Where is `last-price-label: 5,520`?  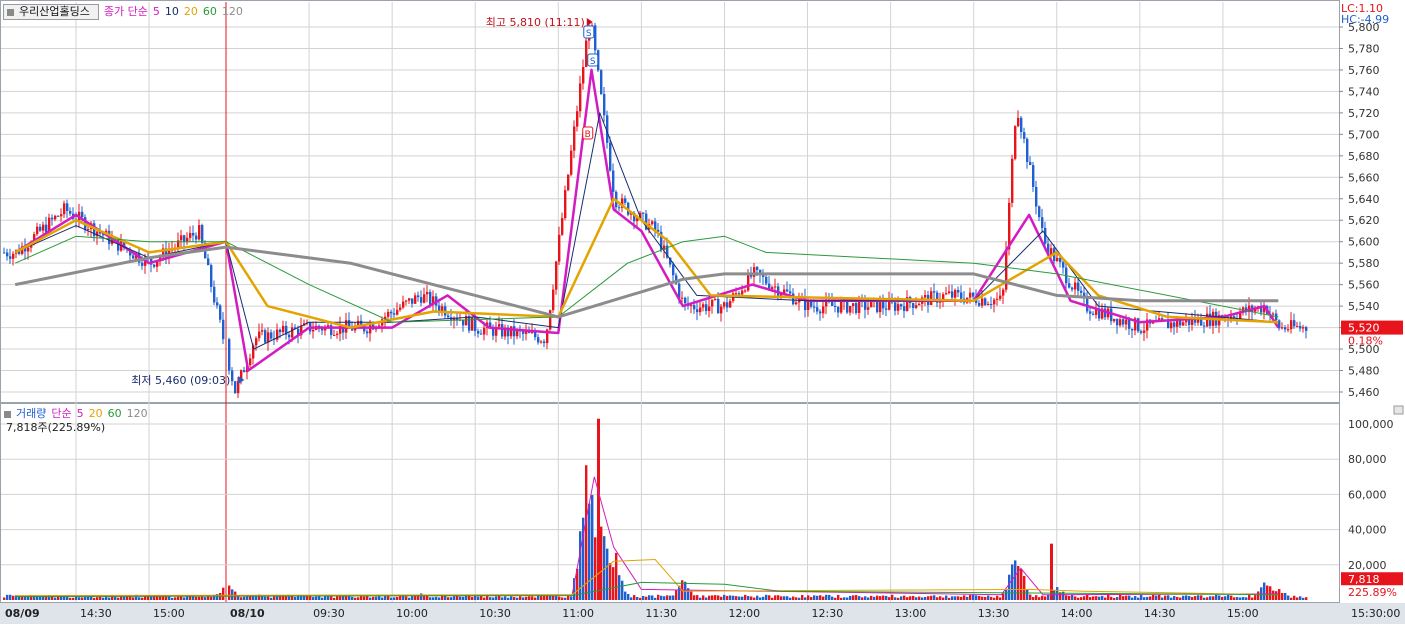
last-price-label: 5,520 is located at coordinates (1364, 328).